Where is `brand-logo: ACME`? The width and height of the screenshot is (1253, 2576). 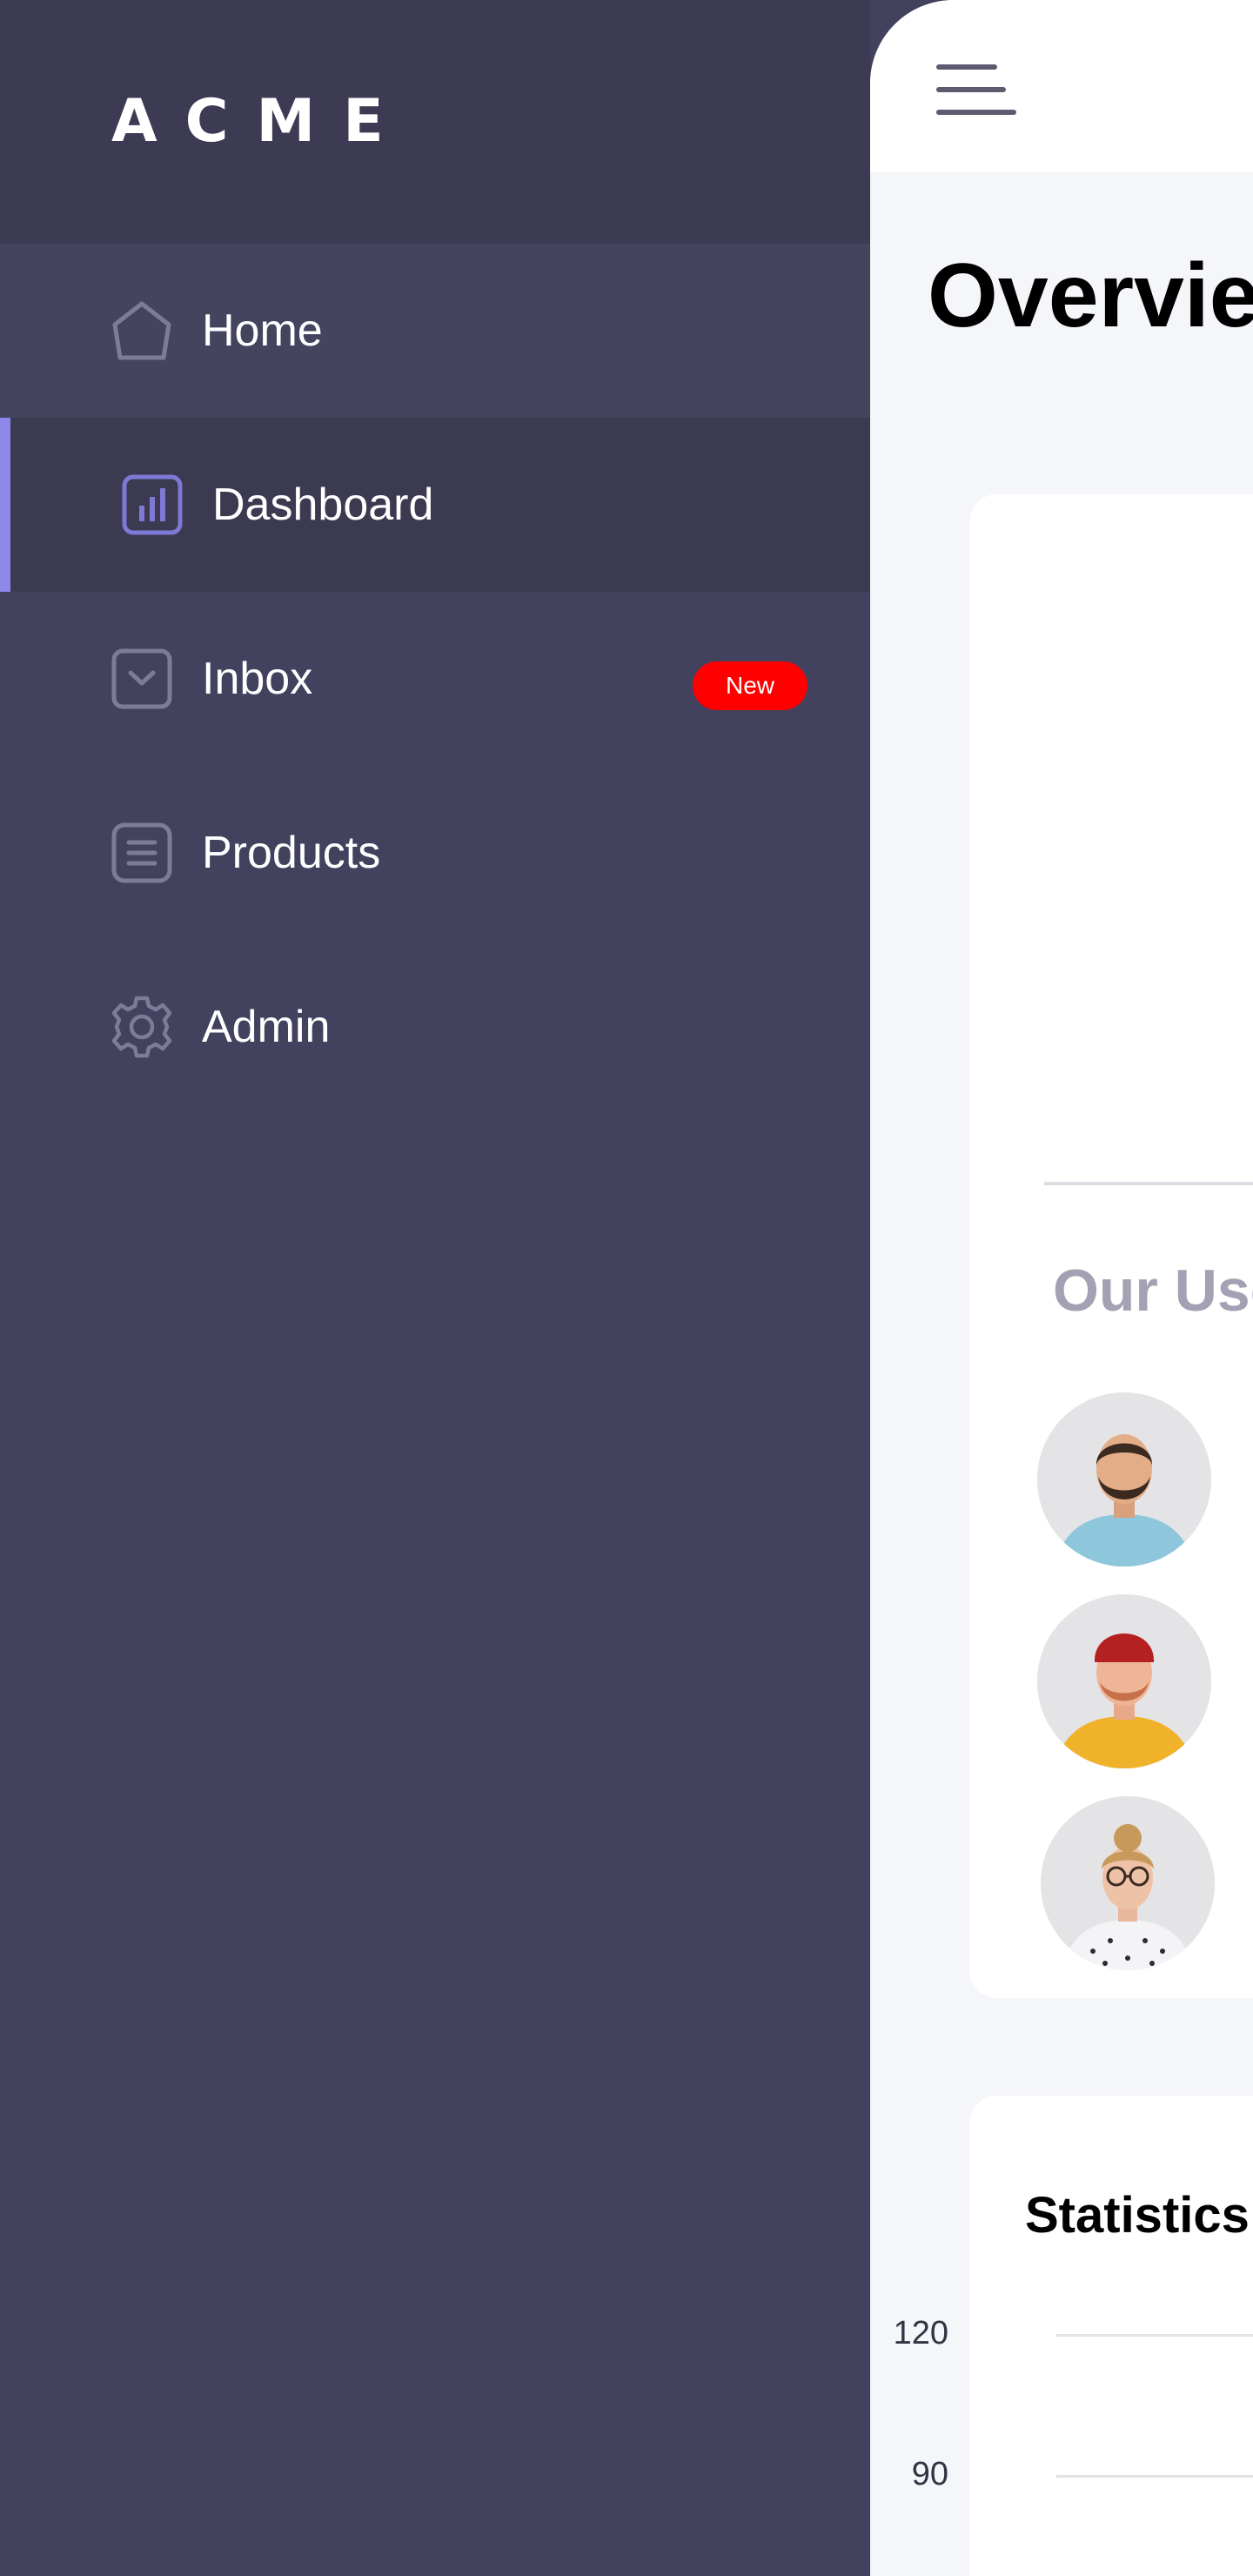
brand-logo: ACME is located at coordinates (261, 121).